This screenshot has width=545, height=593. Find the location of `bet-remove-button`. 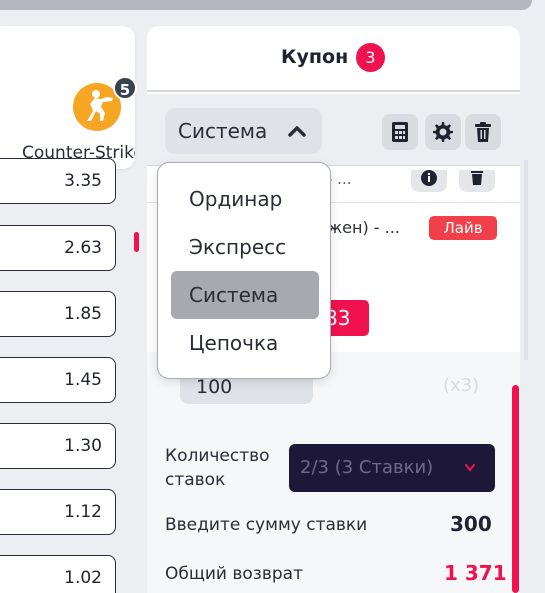

bet-remove-button is located at coordinates (477, 181).